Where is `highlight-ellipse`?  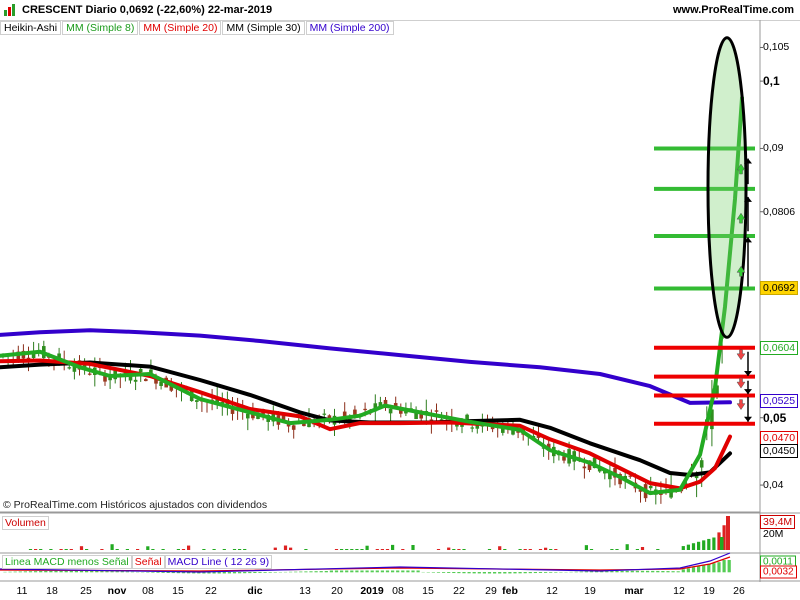
highlight-ellipse is located at coordinates (727, 187).